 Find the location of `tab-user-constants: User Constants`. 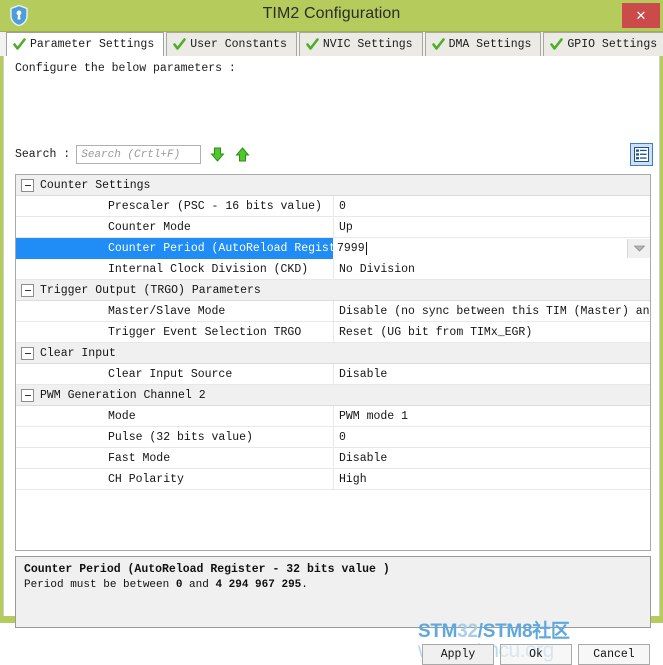

tab-user-constants: User Constants is located at coordinates (231, 44).